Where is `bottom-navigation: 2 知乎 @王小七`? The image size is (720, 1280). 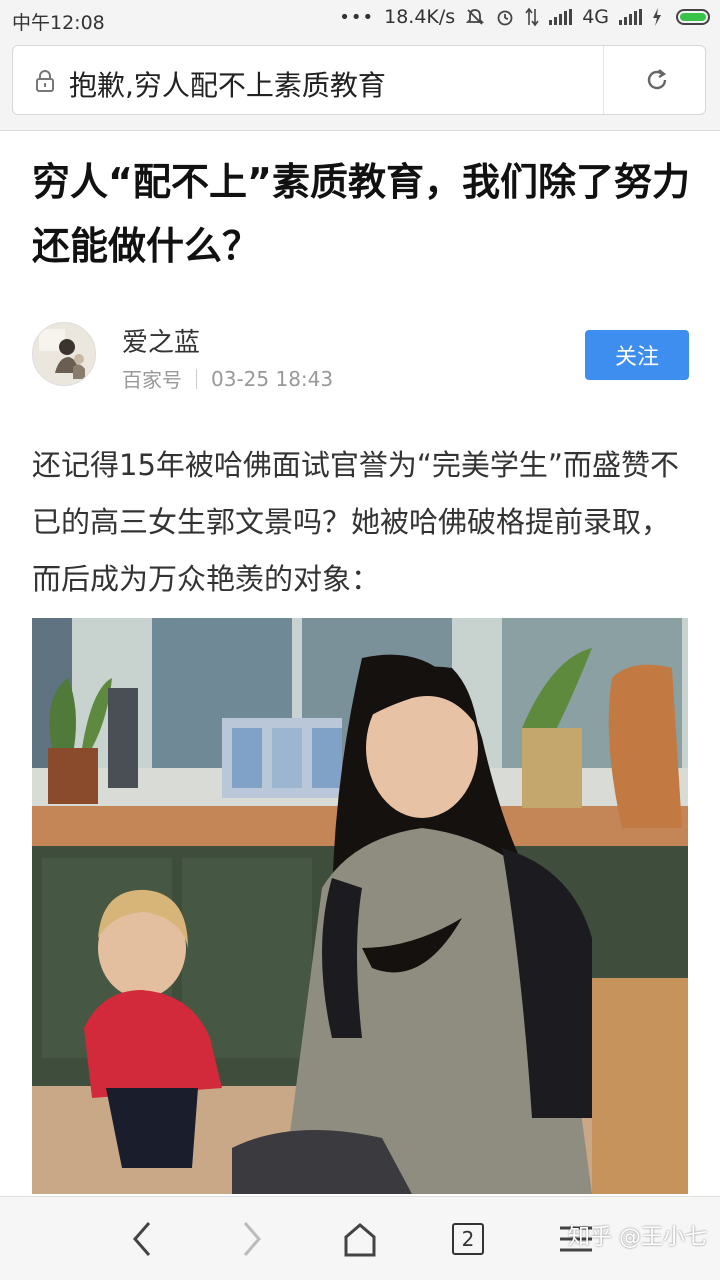
bottom-navigation: 2 知乎 @王小七 is located at coordinates (360, 1238).